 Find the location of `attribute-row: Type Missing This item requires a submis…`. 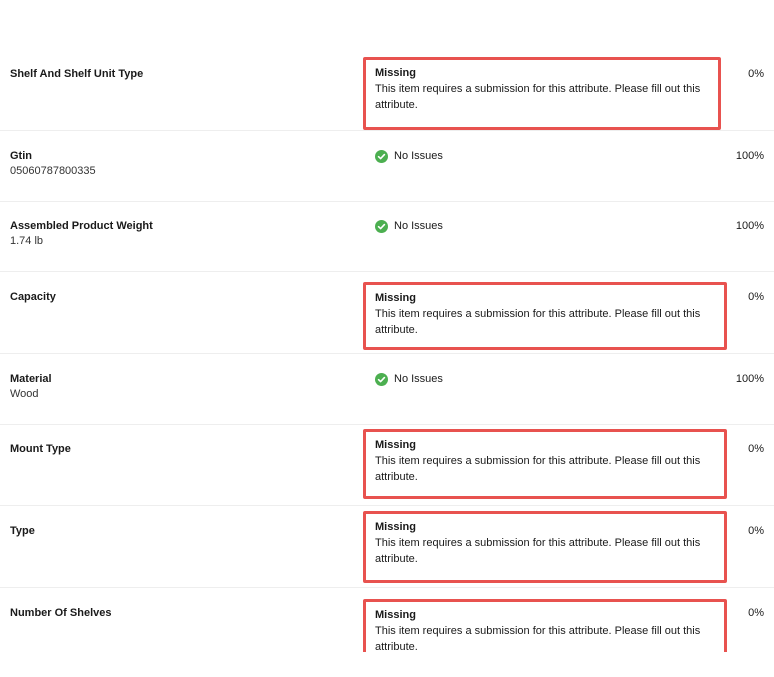

attribute-row: Type Missing This item requires a submis… is located at coordinates (387, 549).